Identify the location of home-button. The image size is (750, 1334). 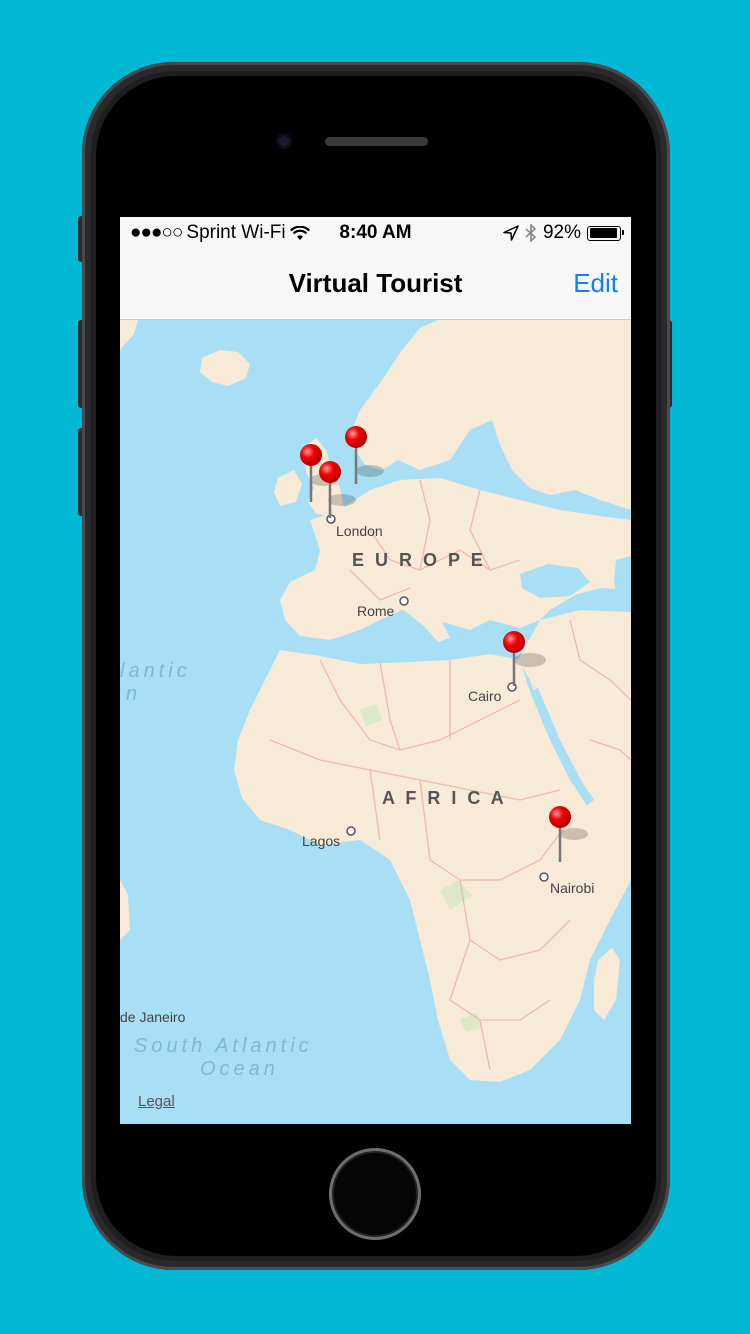
(375, 1194).